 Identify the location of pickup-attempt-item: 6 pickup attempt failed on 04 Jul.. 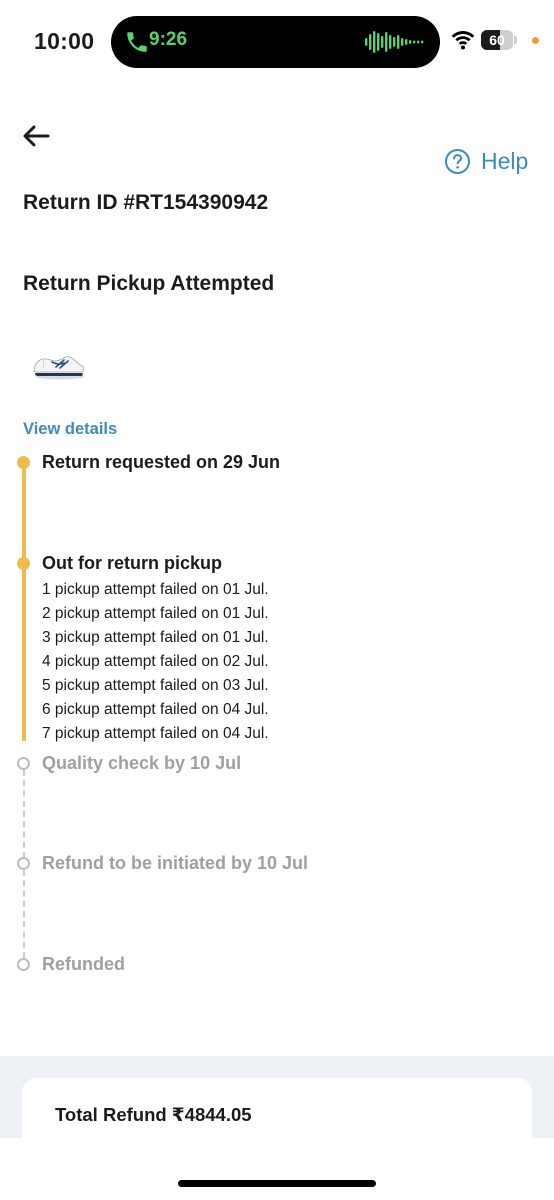
(155, 709).